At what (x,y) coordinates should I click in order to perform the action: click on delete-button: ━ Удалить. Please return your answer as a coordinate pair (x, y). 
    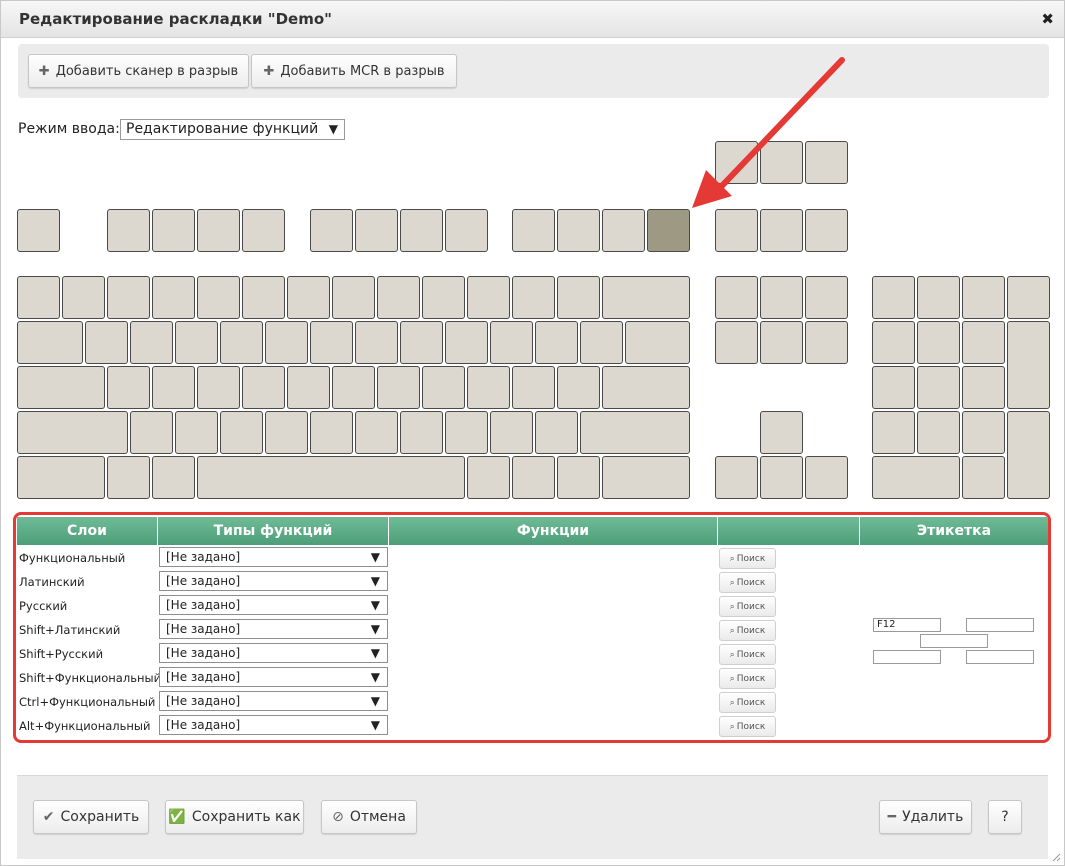
    Looking at the image, I should click on (925, 817).